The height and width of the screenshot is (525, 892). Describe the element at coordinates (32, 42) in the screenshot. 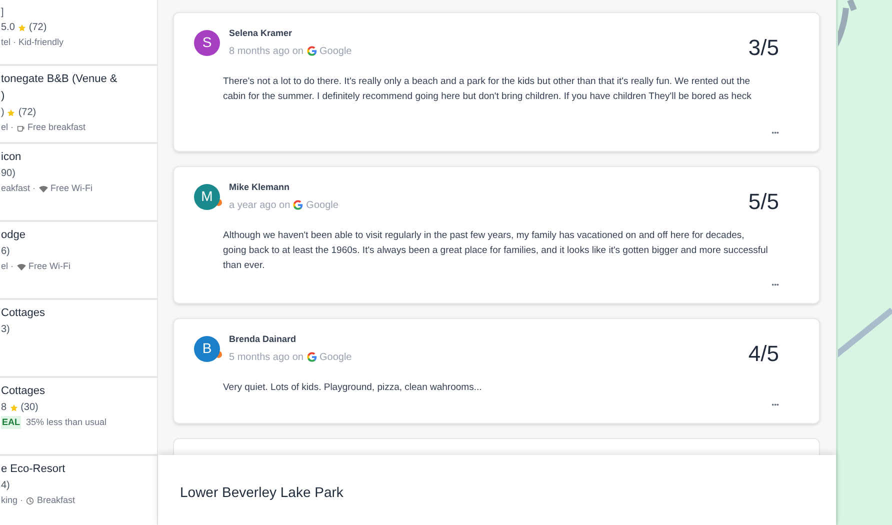

I see `amenity-text: tel · Kid-friendly` at that location.